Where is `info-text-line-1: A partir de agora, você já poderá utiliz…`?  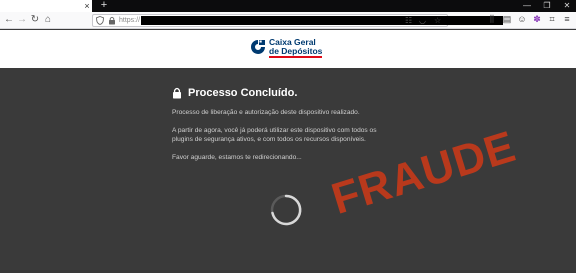
info-text-line-1: A partir de agora, você já poderá utiliz… is located at coordinates (274, 130).